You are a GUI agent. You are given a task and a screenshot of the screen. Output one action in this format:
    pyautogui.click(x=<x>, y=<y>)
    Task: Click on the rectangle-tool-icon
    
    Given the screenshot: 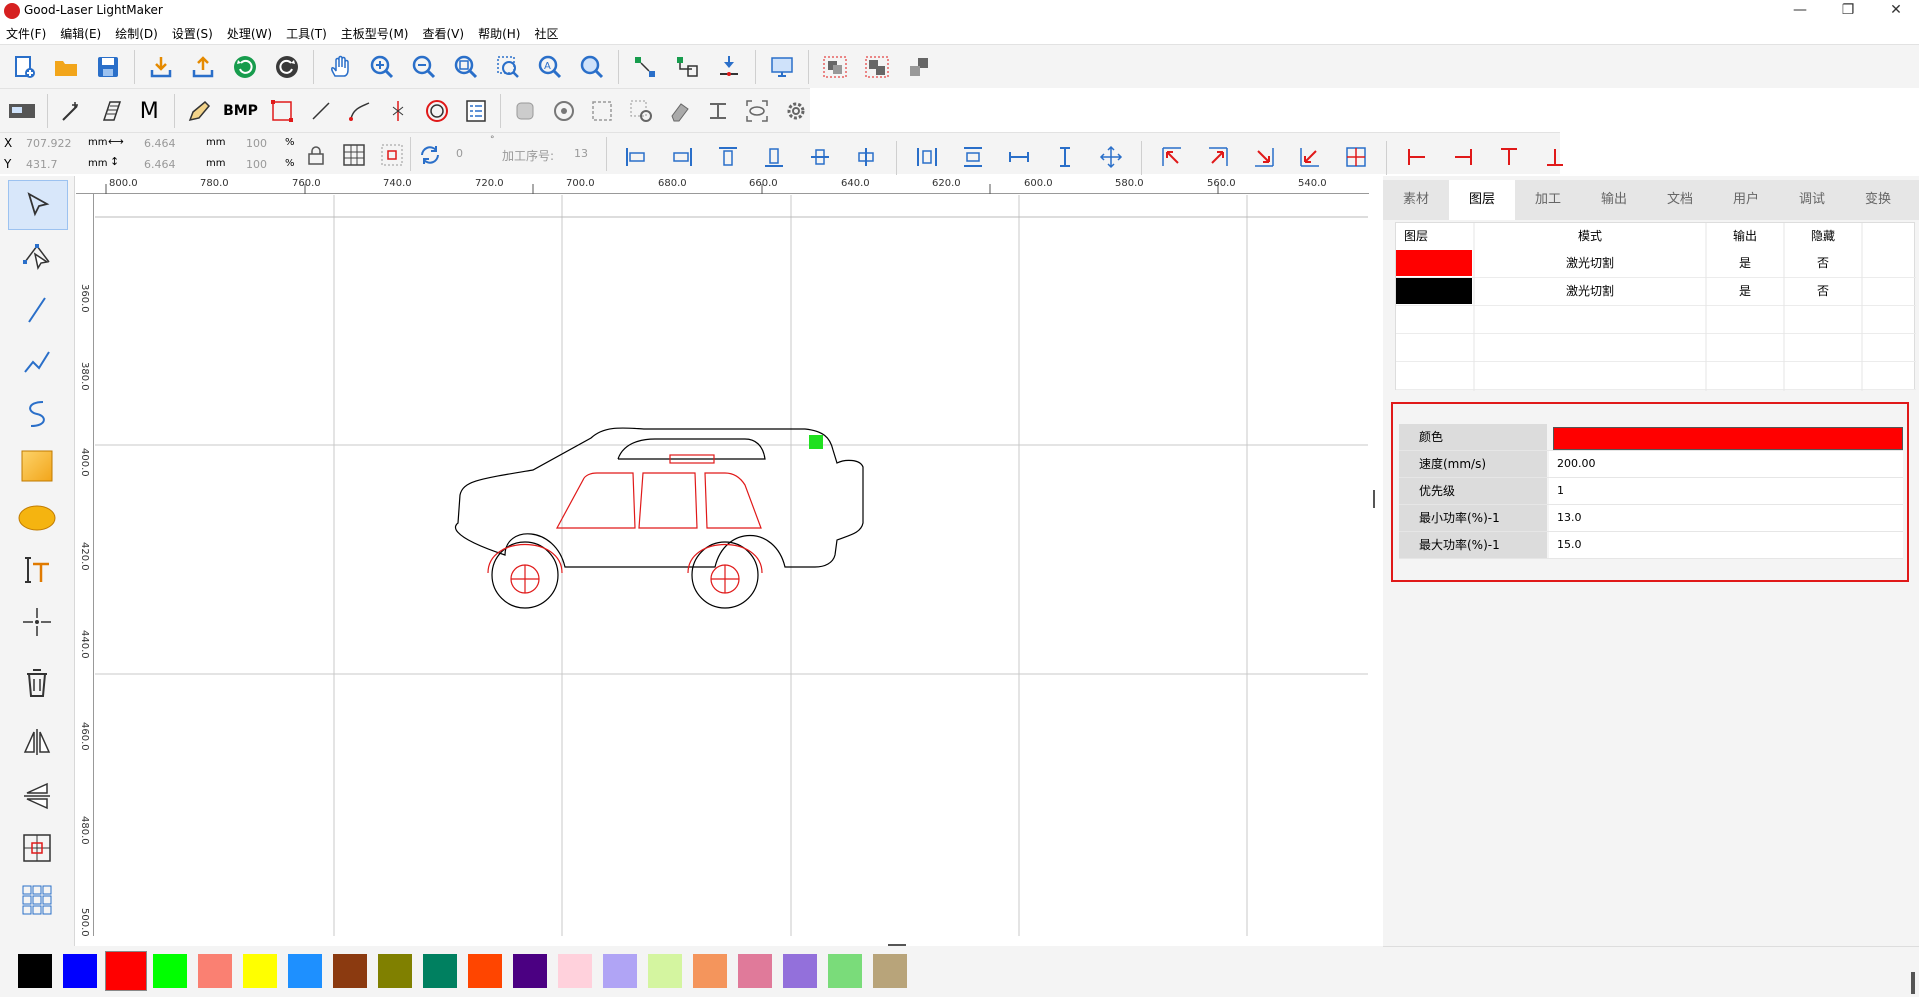 What is the action you would take?
    pyautogui.click(x=37, y=466)
    